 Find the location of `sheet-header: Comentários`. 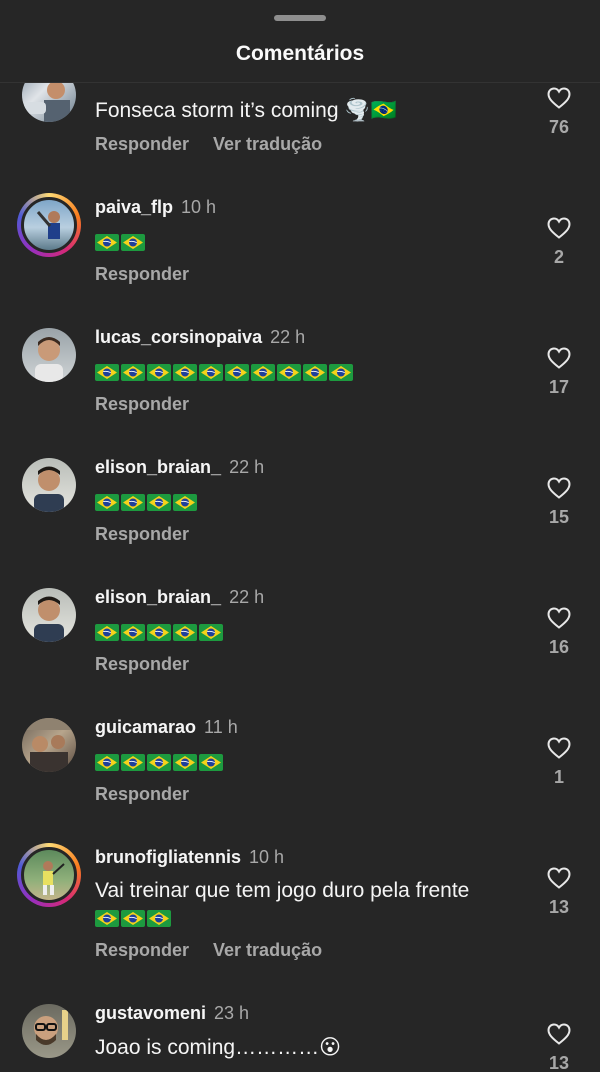

sheet-header: Comentários is located at coordinates (300, 41).